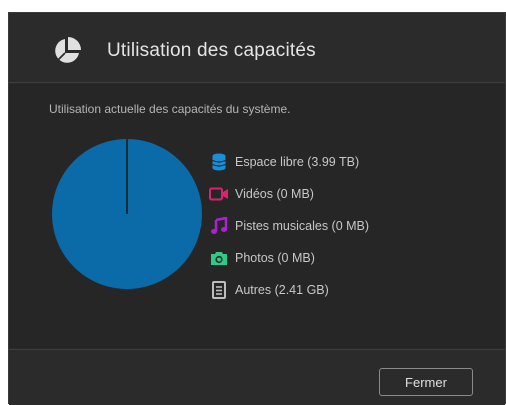  Describe the element at coordinates (219, 162) in the screenshot. I see `storage-icon` at that location.